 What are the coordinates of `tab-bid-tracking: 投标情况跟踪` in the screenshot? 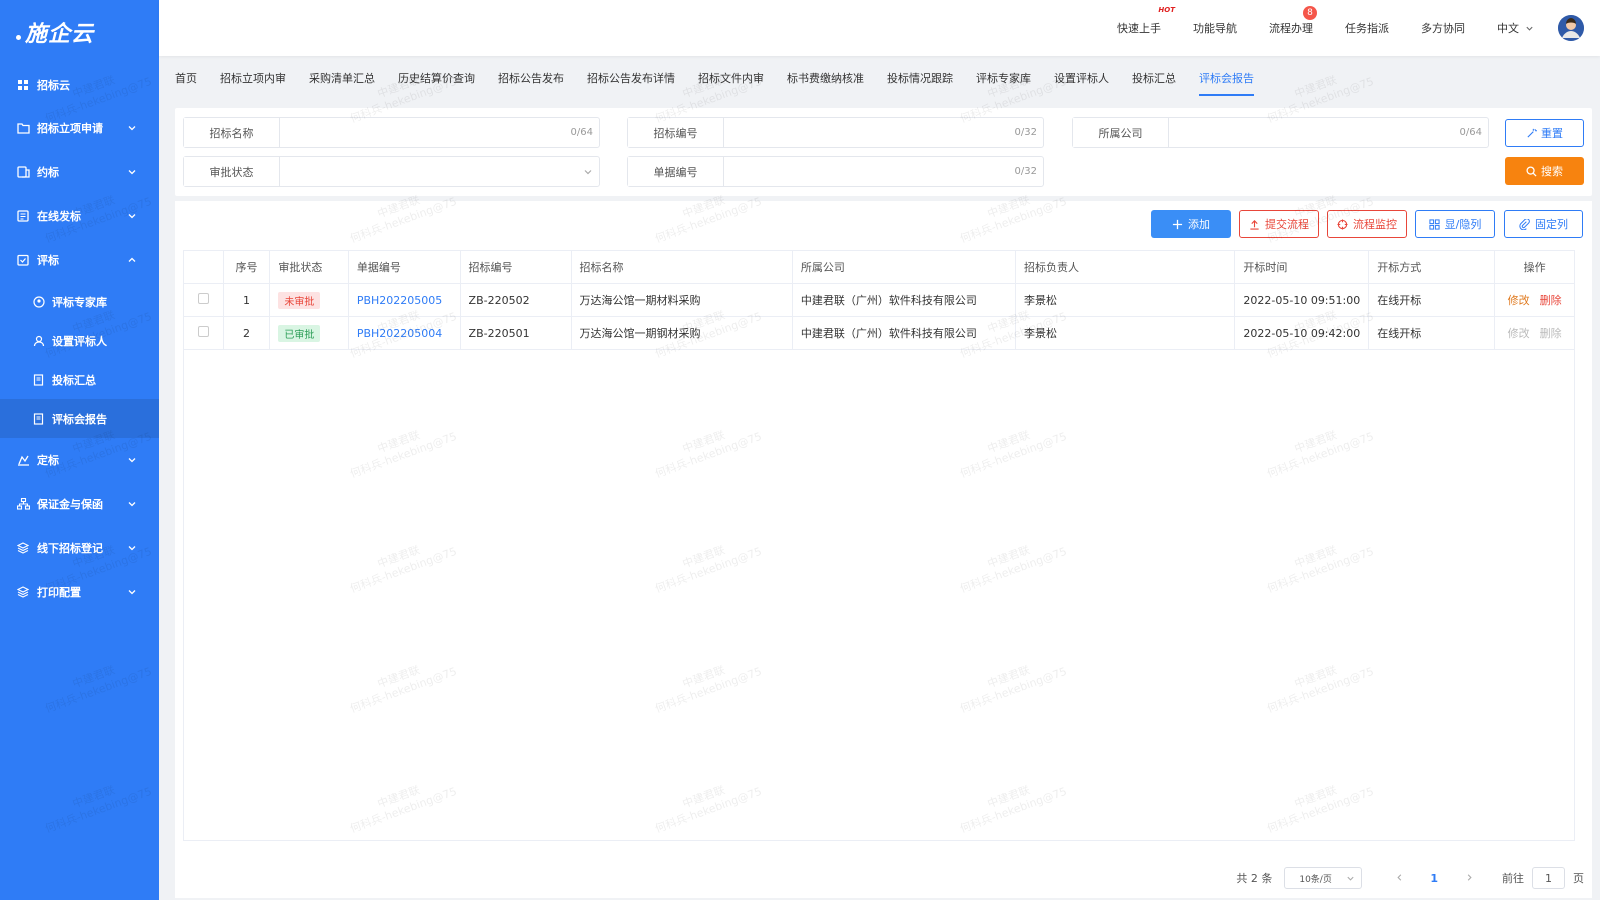 It's located at (920, 78).